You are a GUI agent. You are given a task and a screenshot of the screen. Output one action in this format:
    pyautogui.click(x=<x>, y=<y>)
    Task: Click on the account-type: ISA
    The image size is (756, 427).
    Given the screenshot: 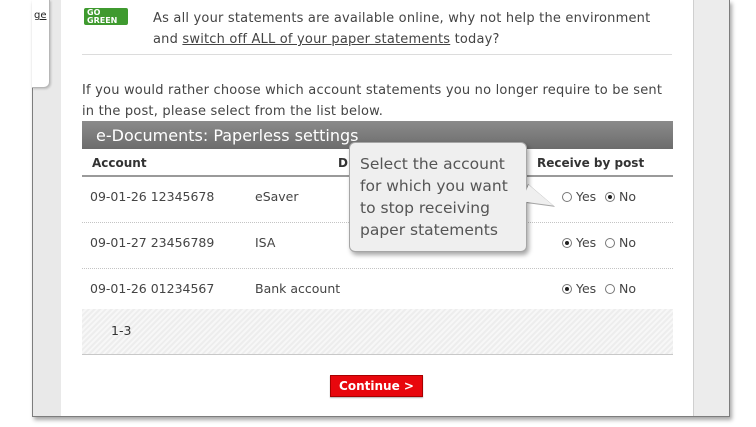 What is the action you would take?
    pyautogui.click(x=265, y=242)
    